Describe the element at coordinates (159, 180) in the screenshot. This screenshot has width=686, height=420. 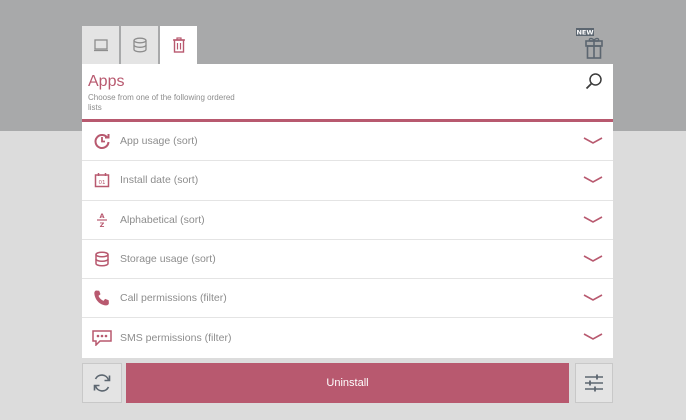
I see `list-item-label: Install date (sort)` at that location.